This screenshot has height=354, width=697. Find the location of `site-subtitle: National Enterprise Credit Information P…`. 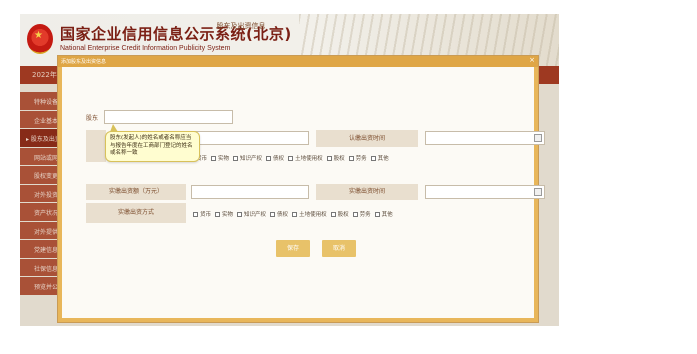

site-subtitle: National Enterprise Credit Information P… is located at coordinates (145, 48).